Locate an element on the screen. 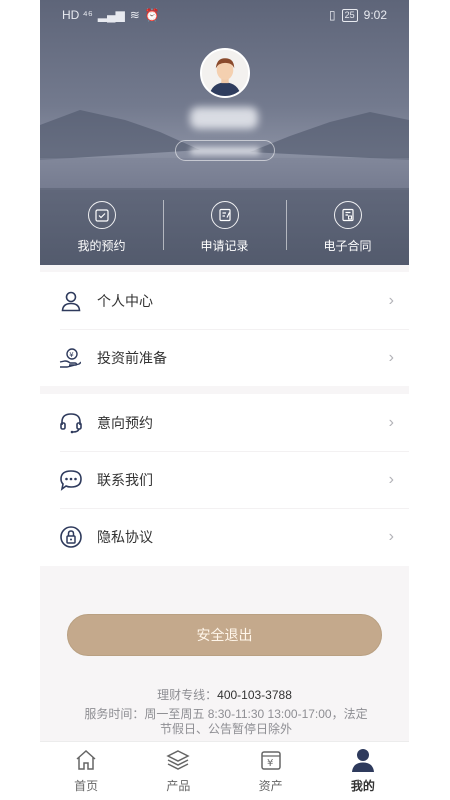 The image size is (450, 800). quick-application-records-label: 申请记录 is located at coordinates (224, 246).